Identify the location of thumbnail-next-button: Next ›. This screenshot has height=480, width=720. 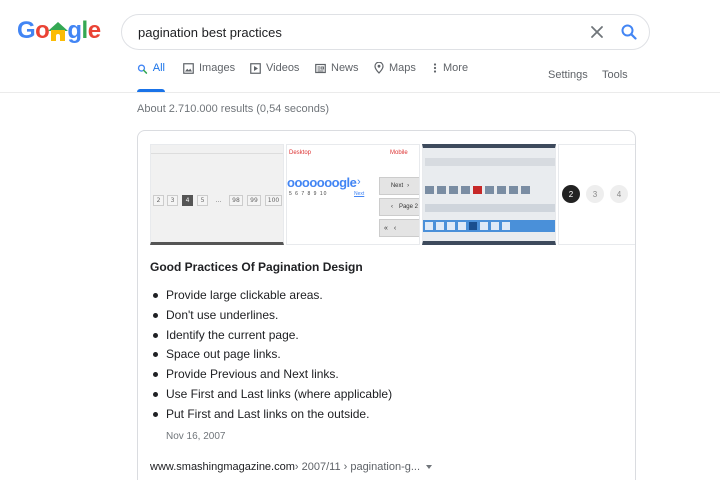
(399, 186).